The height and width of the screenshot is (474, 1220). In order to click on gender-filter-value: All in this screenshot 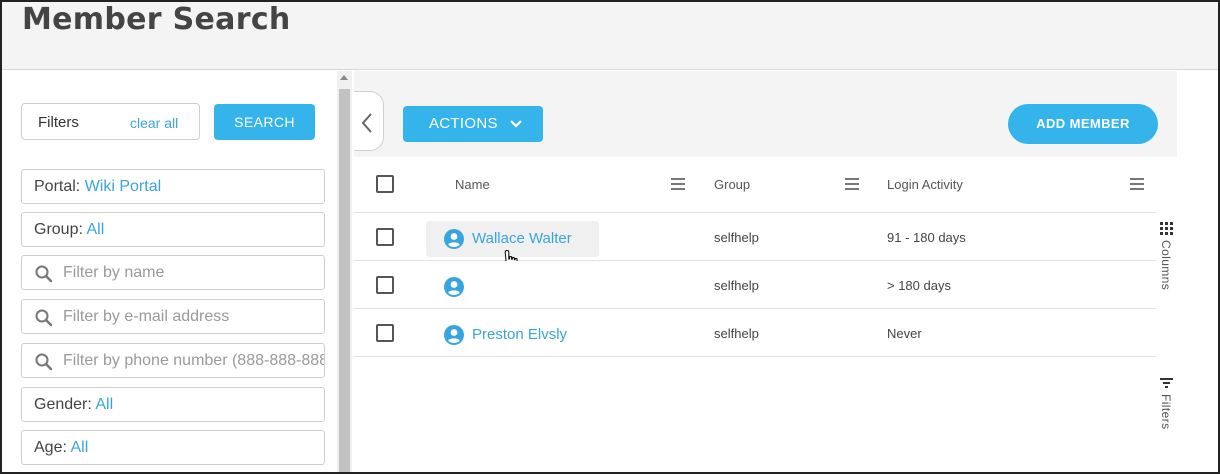, I will do `click(104, 404)`.